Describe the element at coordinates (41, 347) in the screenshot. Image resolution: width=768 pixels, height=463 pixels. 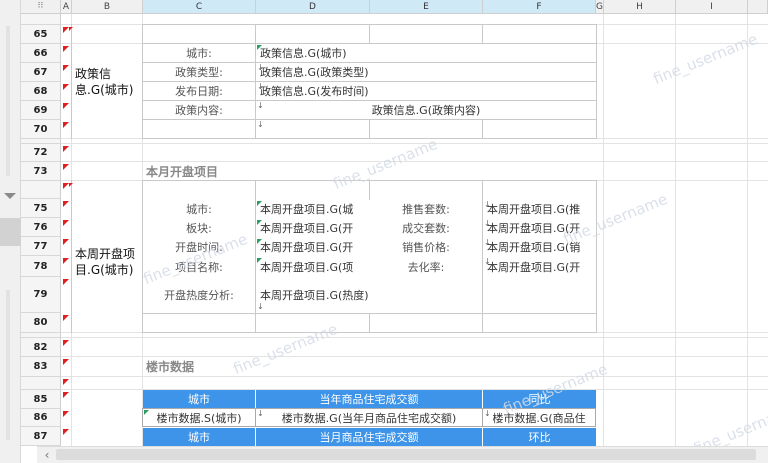
I see `row-header-82: 82` at that location.